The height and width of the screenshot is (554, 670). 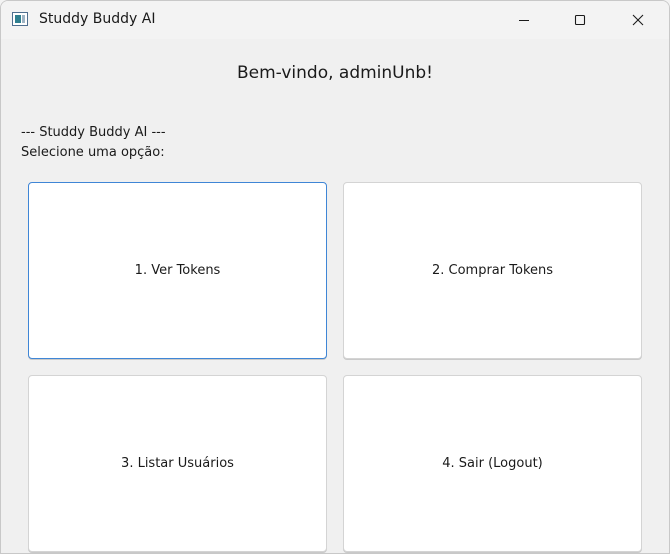 I want to click on maximize-icon, so click(x=580, y=20).